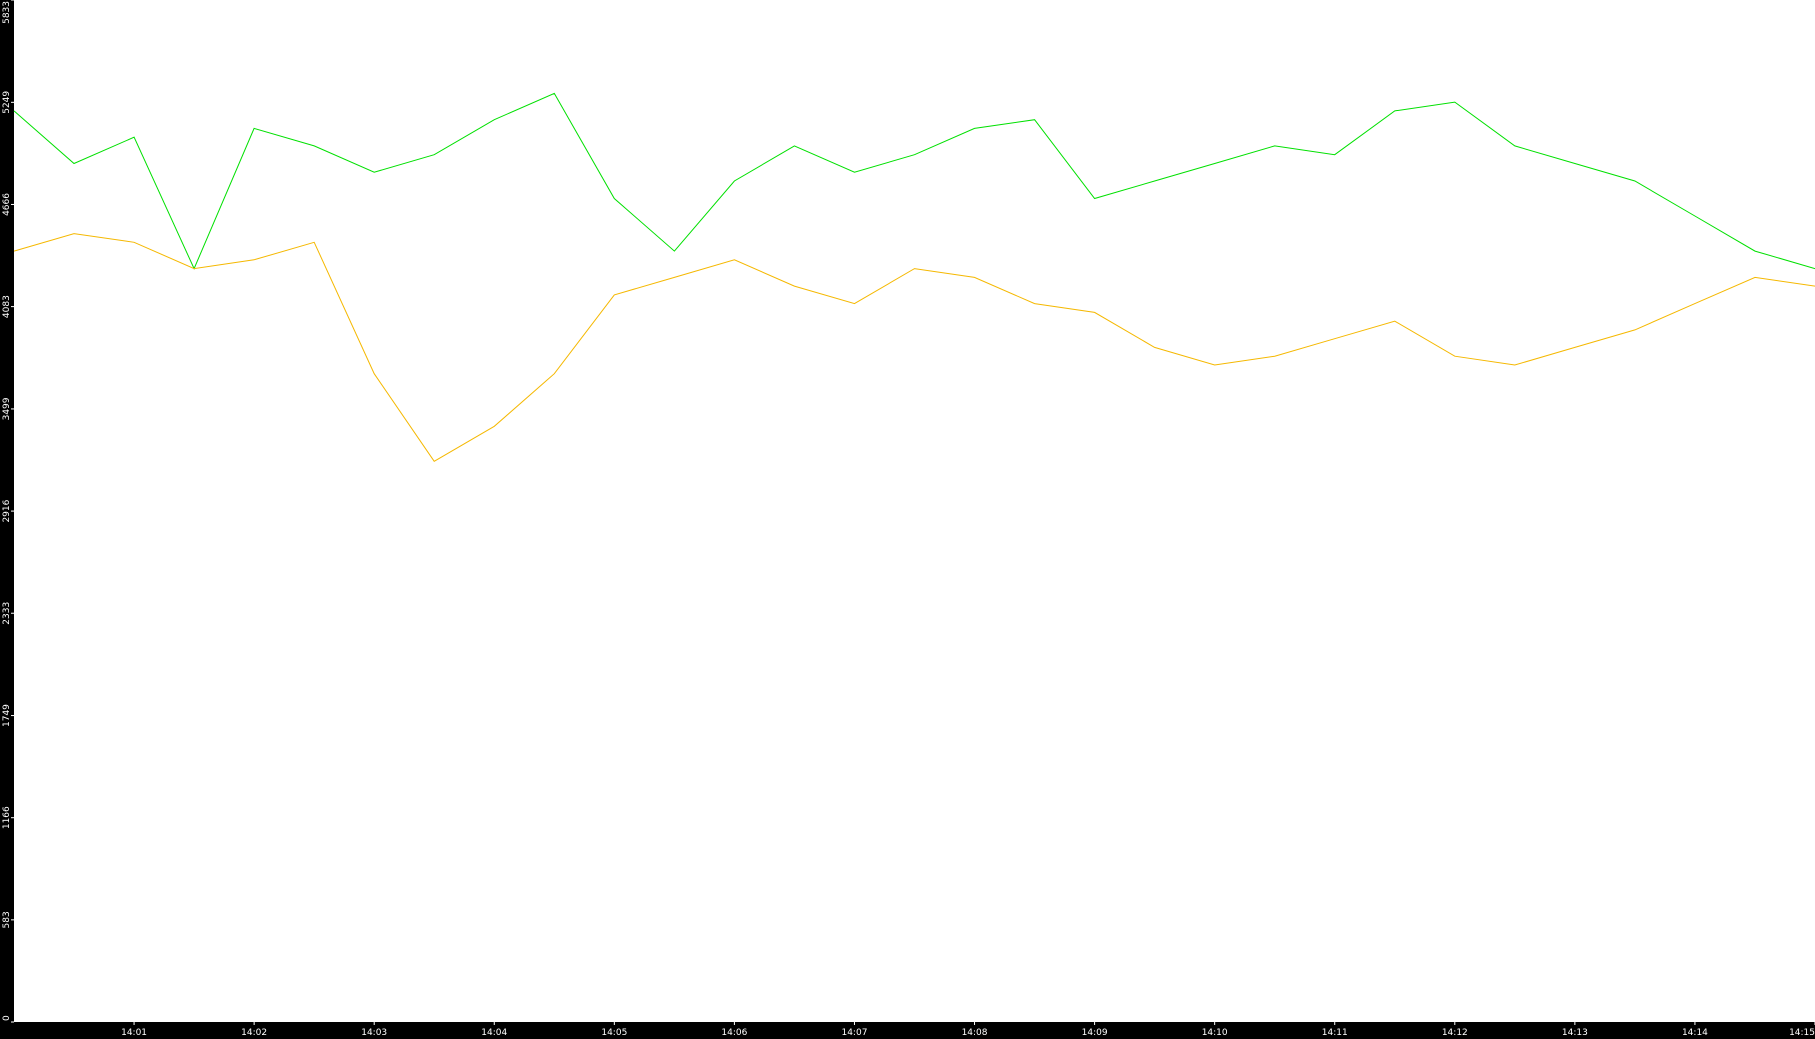 The image size is (1815, 1039). What do you see at coordinates (134, 1033) in the screenshot?
I see `x-tick-label: 14:01` at bounding box center [134, 1033].